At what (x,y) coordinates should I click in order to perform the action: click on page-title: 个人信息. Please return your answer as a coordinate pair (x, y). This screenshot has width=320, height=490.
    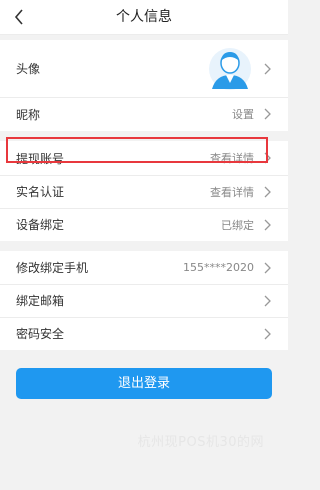
    Looking at the image, I should click on (144, 17).